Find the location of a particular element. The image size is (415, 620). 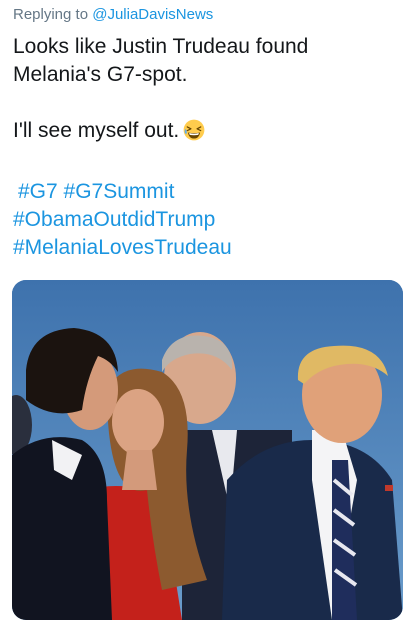

replying-to-label: Replying to is located at coordinates (53, 14).